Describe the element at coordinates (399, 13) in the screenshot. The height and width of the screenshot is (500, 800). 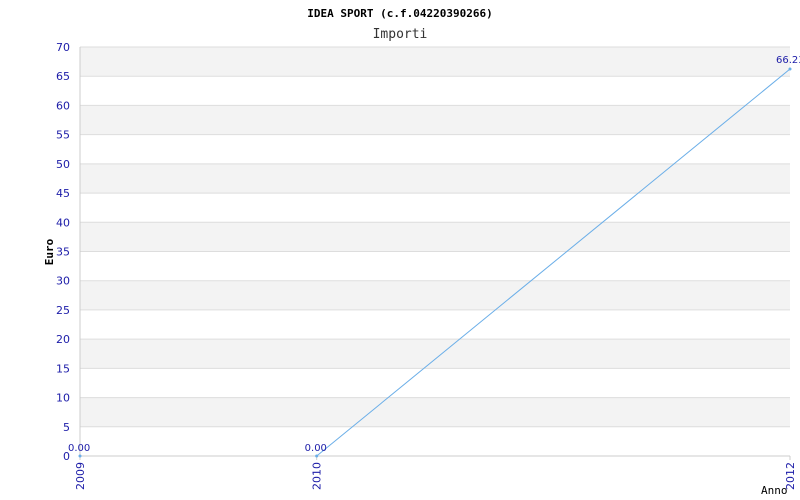
I see `chart-title: IDEA SPORT (c.f.04220390266)` at that location.